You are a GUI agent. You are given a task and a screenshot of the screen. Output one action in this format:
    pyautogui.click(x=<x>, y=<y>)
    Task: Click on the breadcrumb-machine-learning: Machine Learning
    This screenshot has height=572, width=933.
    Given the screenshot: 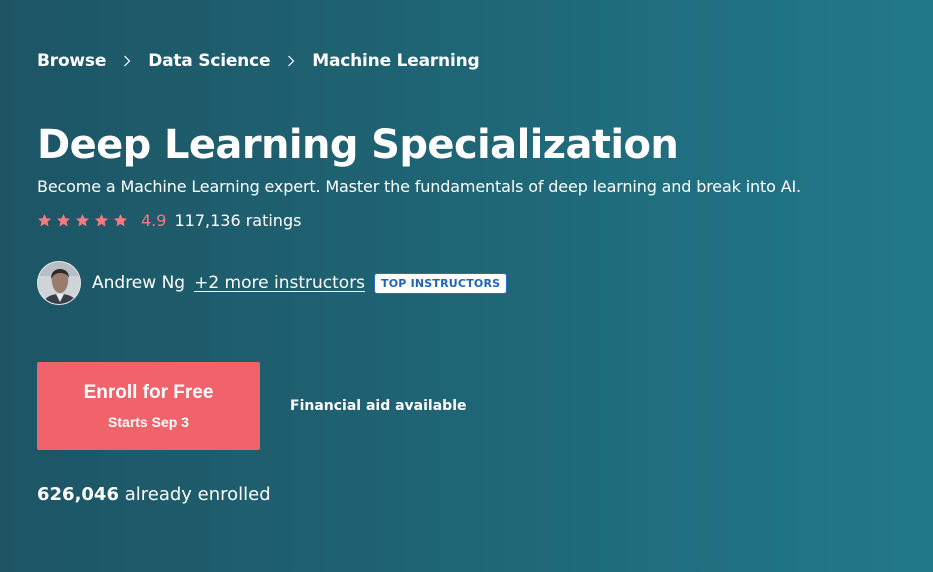 What is the action you would take?
    pyautogui.click(x=395, y=61)
    